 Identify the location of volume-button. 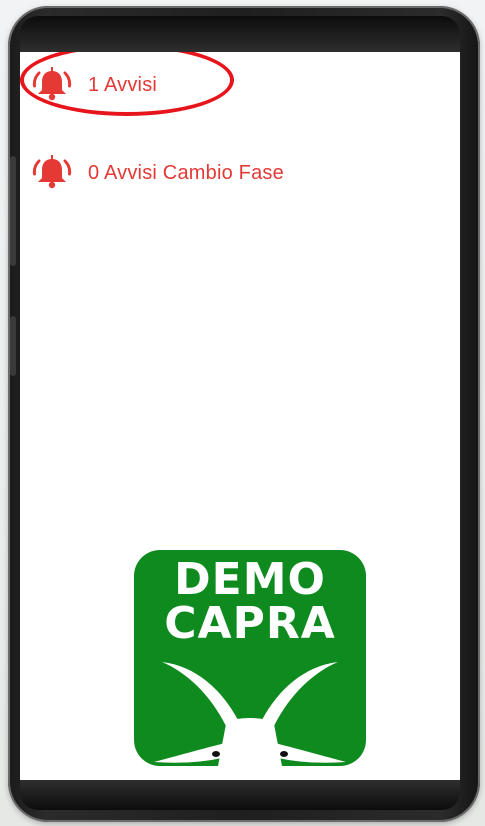
(13, 211).